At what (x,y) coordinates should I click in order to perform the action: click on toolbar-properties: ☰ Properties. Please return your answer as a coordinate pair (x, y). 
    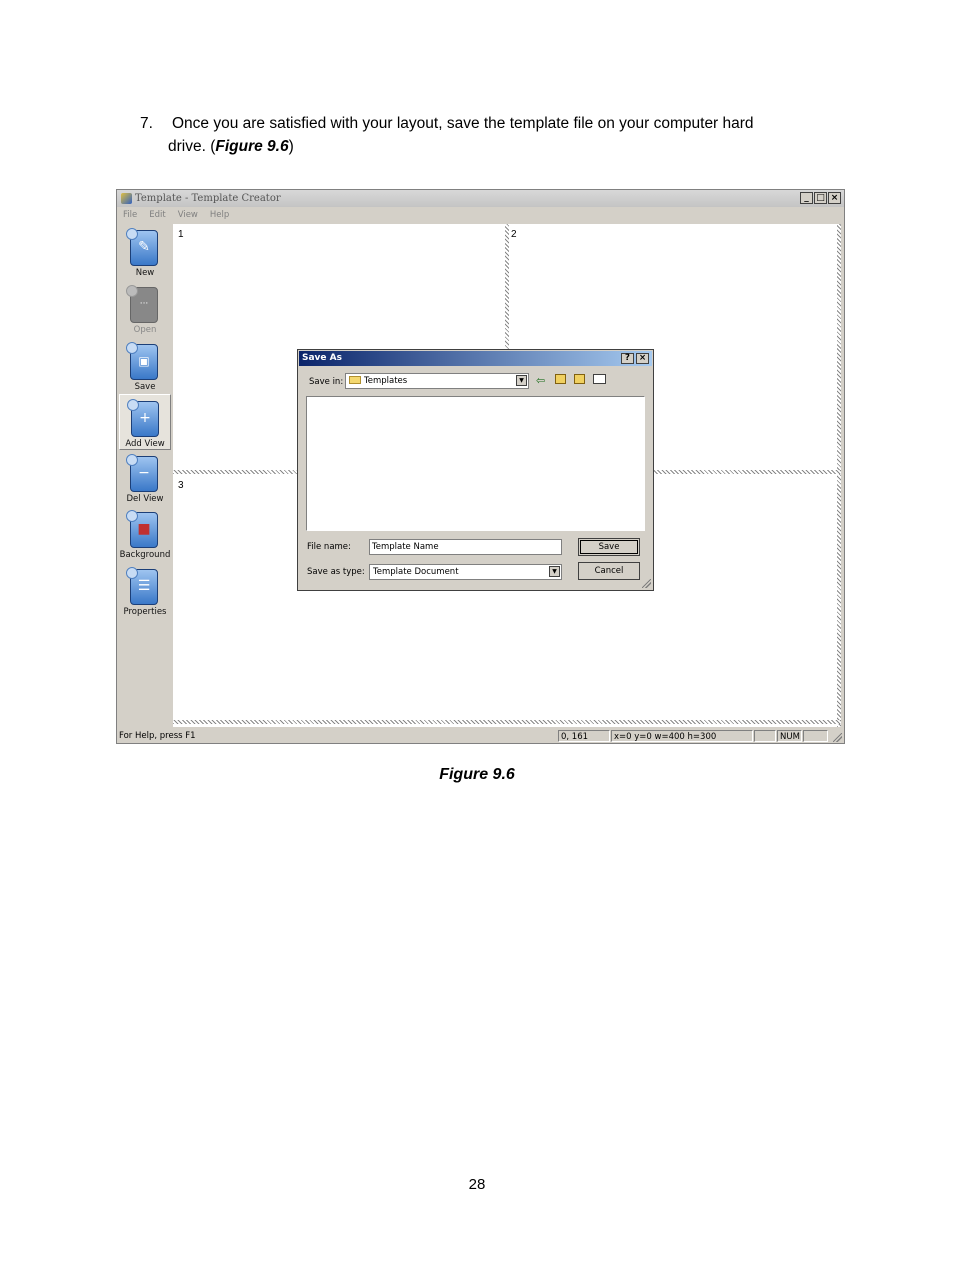
    Looking at the image, I should click on (145, 591).